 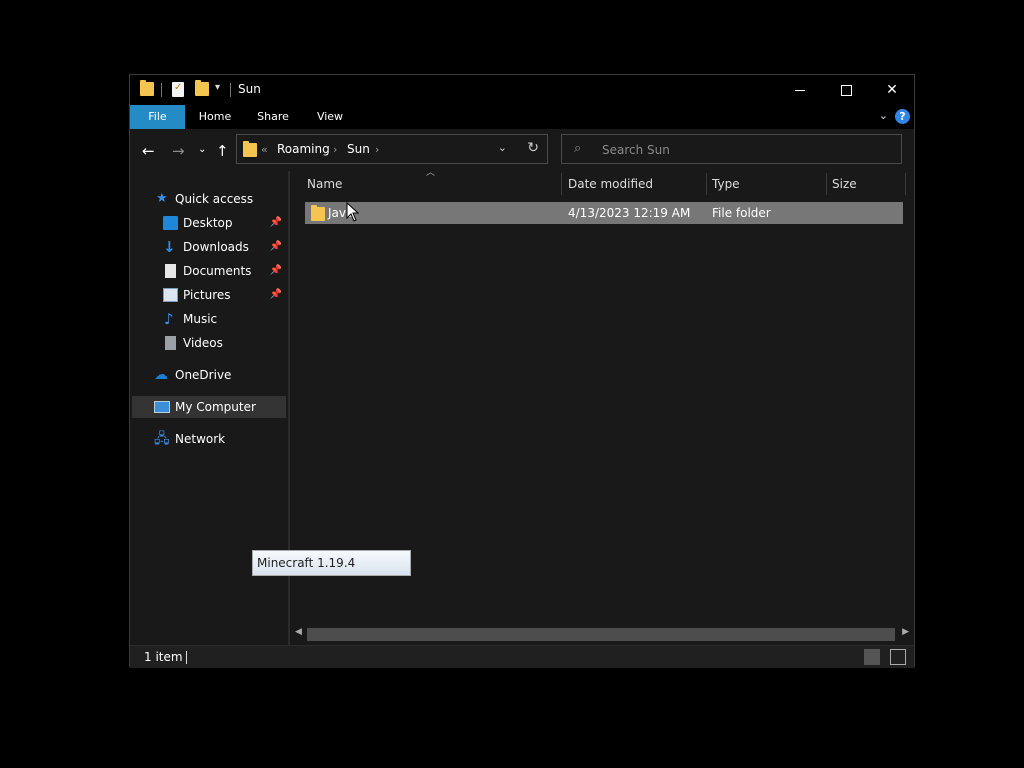 I want to click on scrollbar-thumb, so click(x=601, y=634).